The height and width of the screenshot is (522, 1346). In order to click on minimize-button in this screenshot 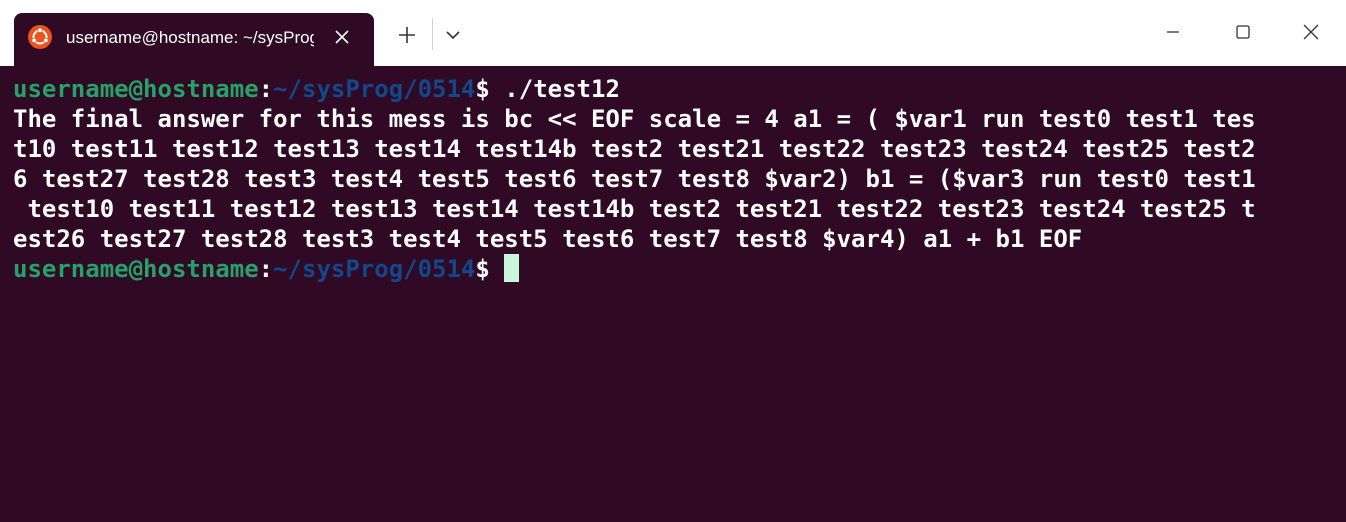, I will do `click(1173, 32)`.